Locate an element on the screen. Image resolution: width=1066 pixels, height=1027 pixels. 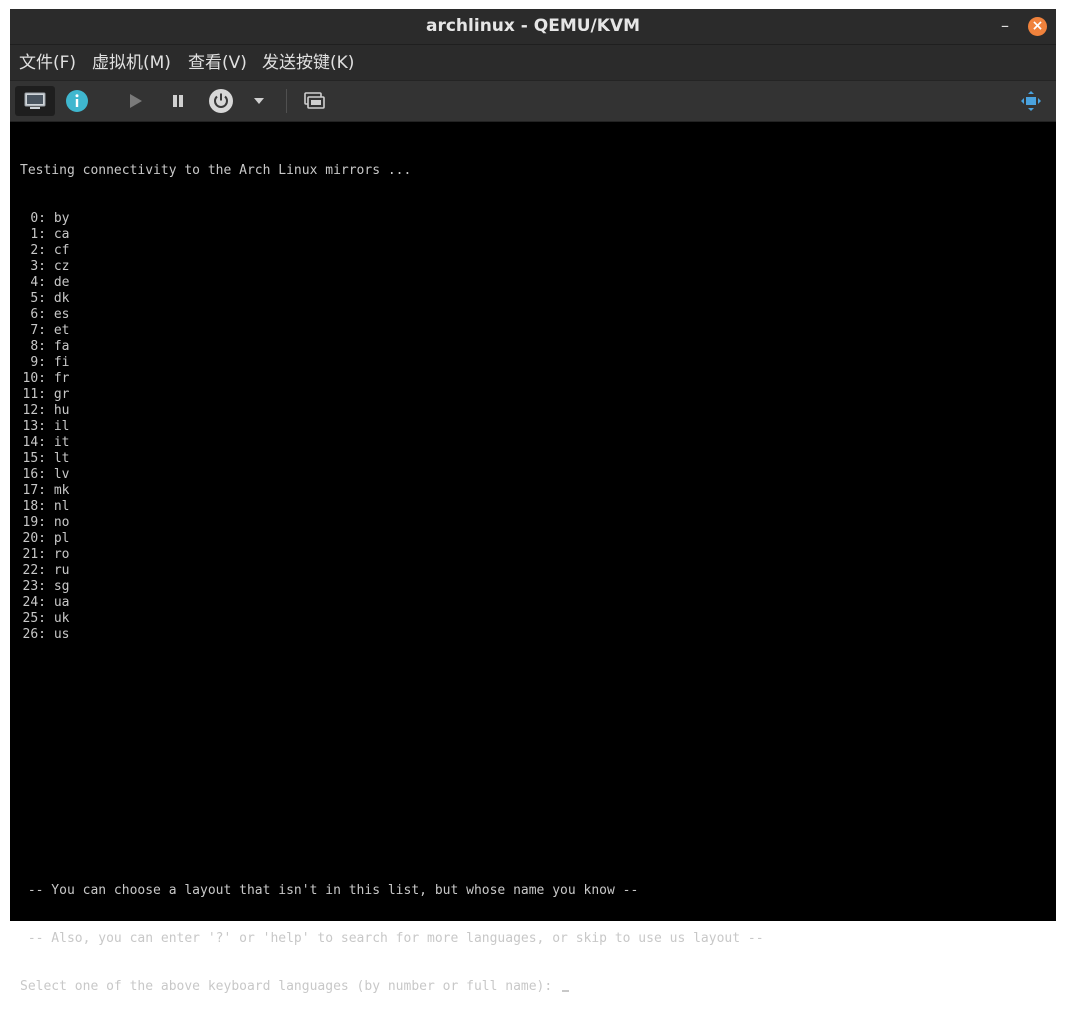
layout-index: 19: is located at coordinates (34, 522).